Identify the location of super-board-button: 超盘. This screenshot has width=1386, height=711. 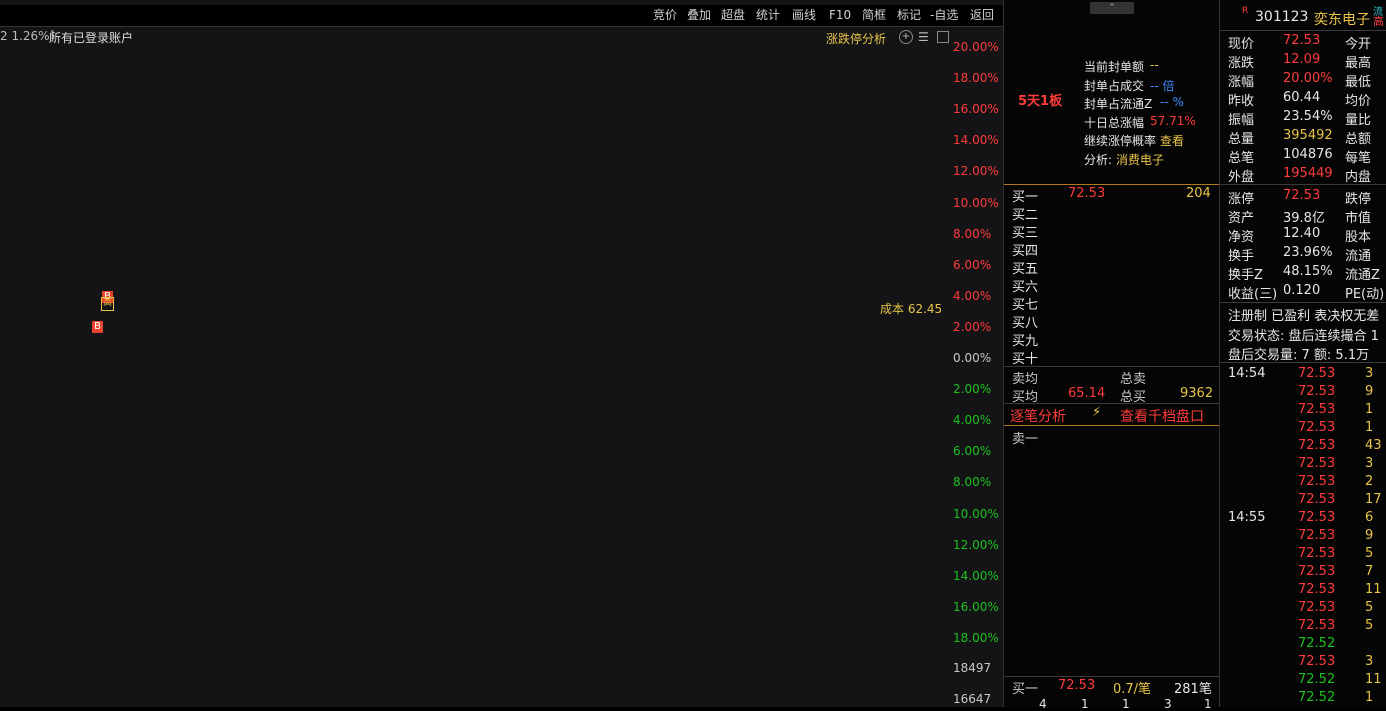
(733, 15).